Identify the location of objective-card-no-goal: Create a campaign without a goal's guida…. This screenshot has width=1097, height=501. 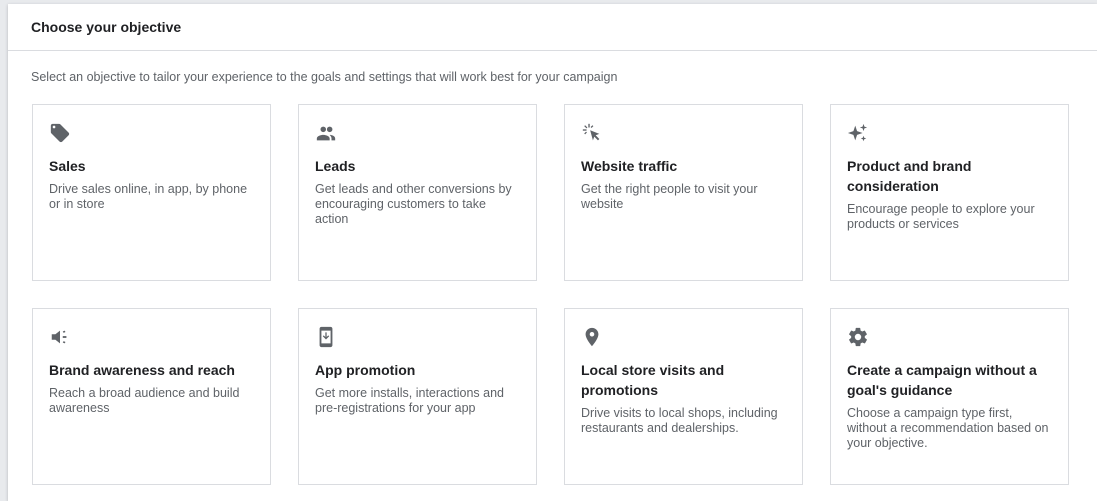
(949, 396).